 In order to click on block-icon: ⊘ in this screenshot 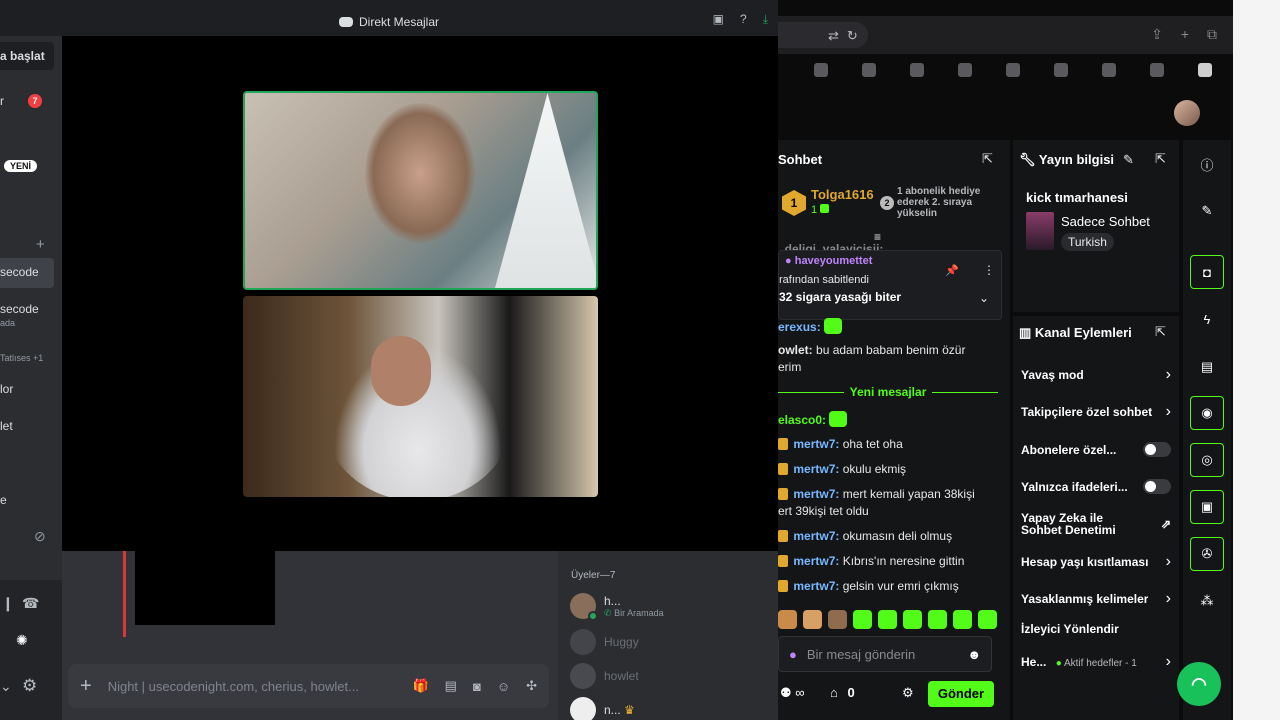, I will do `click(40, 536)`.